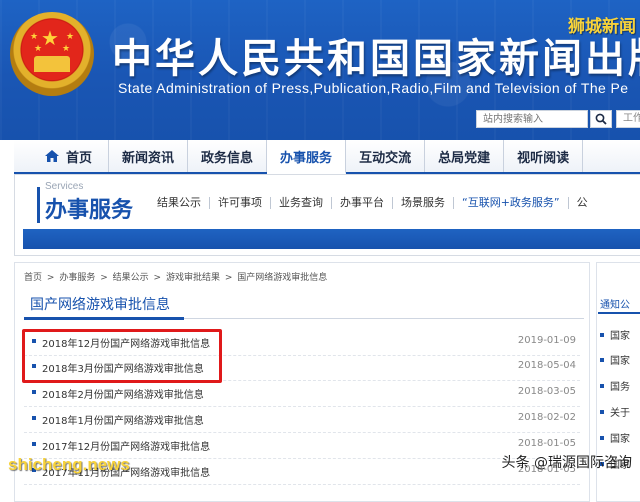 This screenshot has height=502, width=640. What do you see at coordinates (179, 203) in the screenshot?
I see `services-link-results: 结果公示` at bounding box center [179, 203].